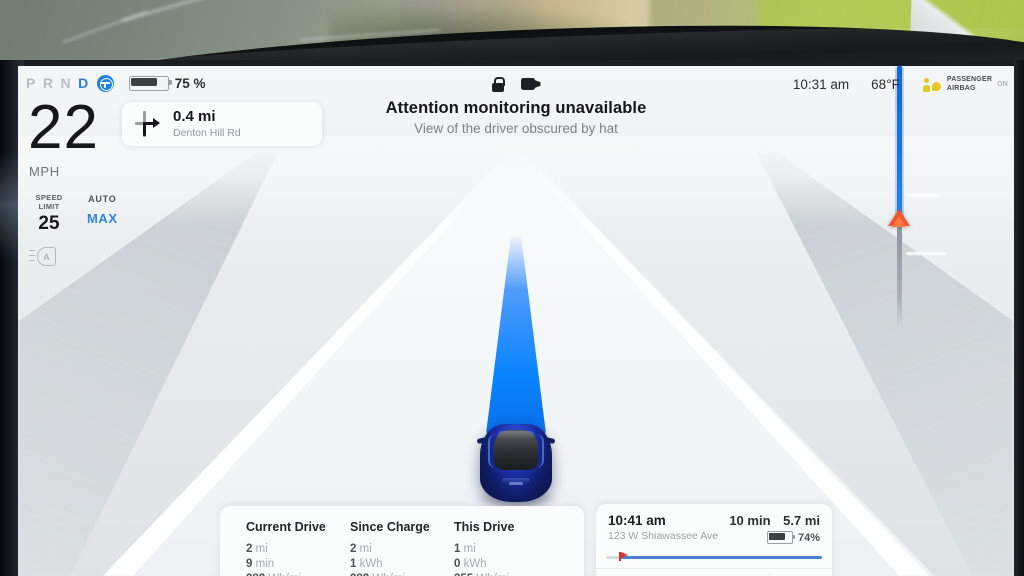  Describe the element at coordinates (885, 84) in the screenshot. I see `temperature-label: 68°F` at that location.